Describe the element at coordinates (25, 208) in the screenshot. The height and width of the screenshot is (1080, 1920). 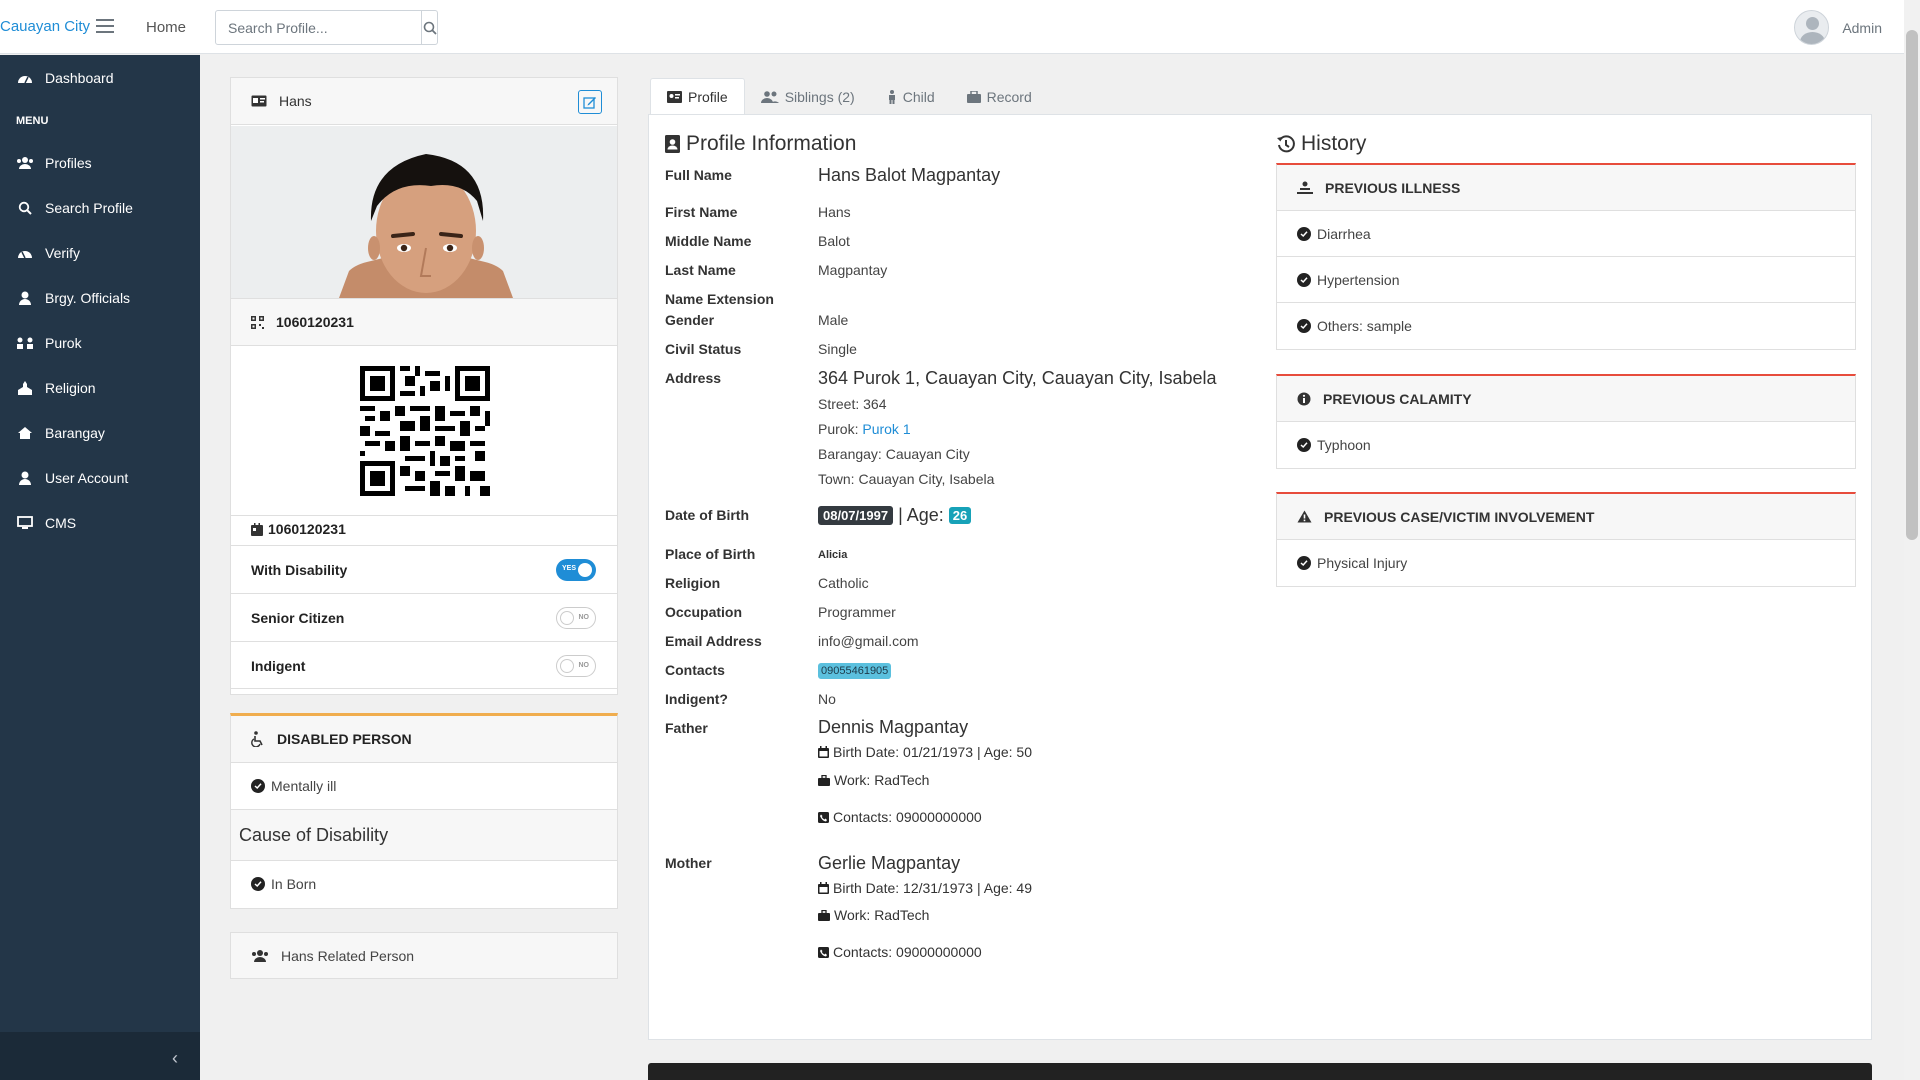
I see `search-icon` at that location.